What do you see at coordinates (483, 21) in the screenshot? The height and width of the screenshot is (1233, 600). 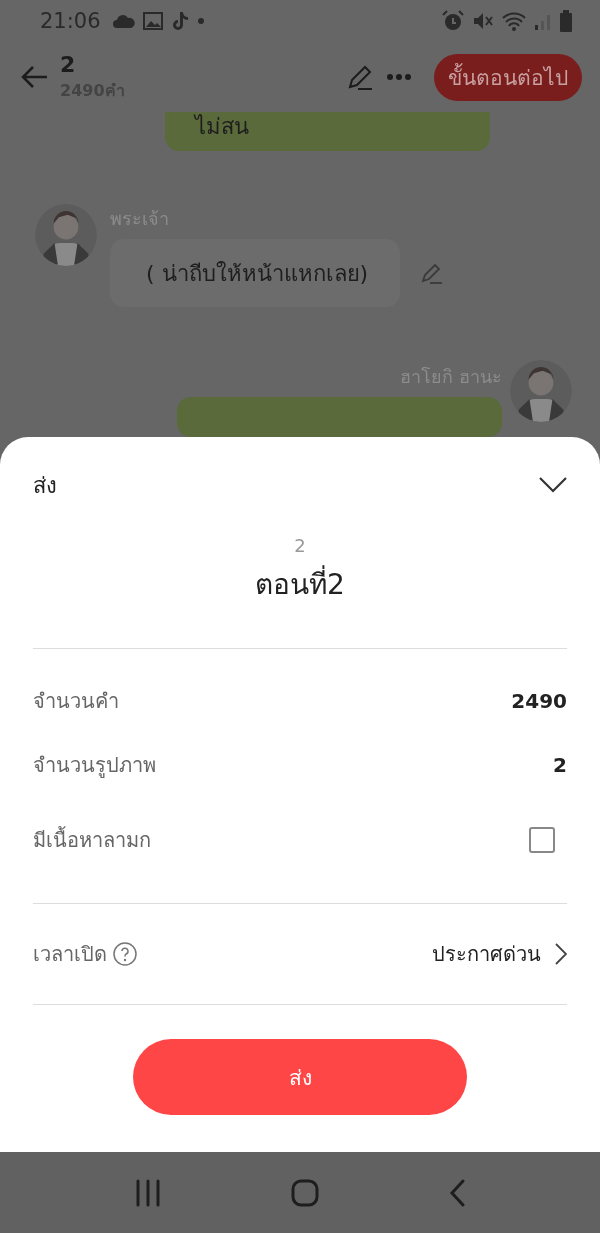 I see `mute-icon` at bounding box center [483, 21].